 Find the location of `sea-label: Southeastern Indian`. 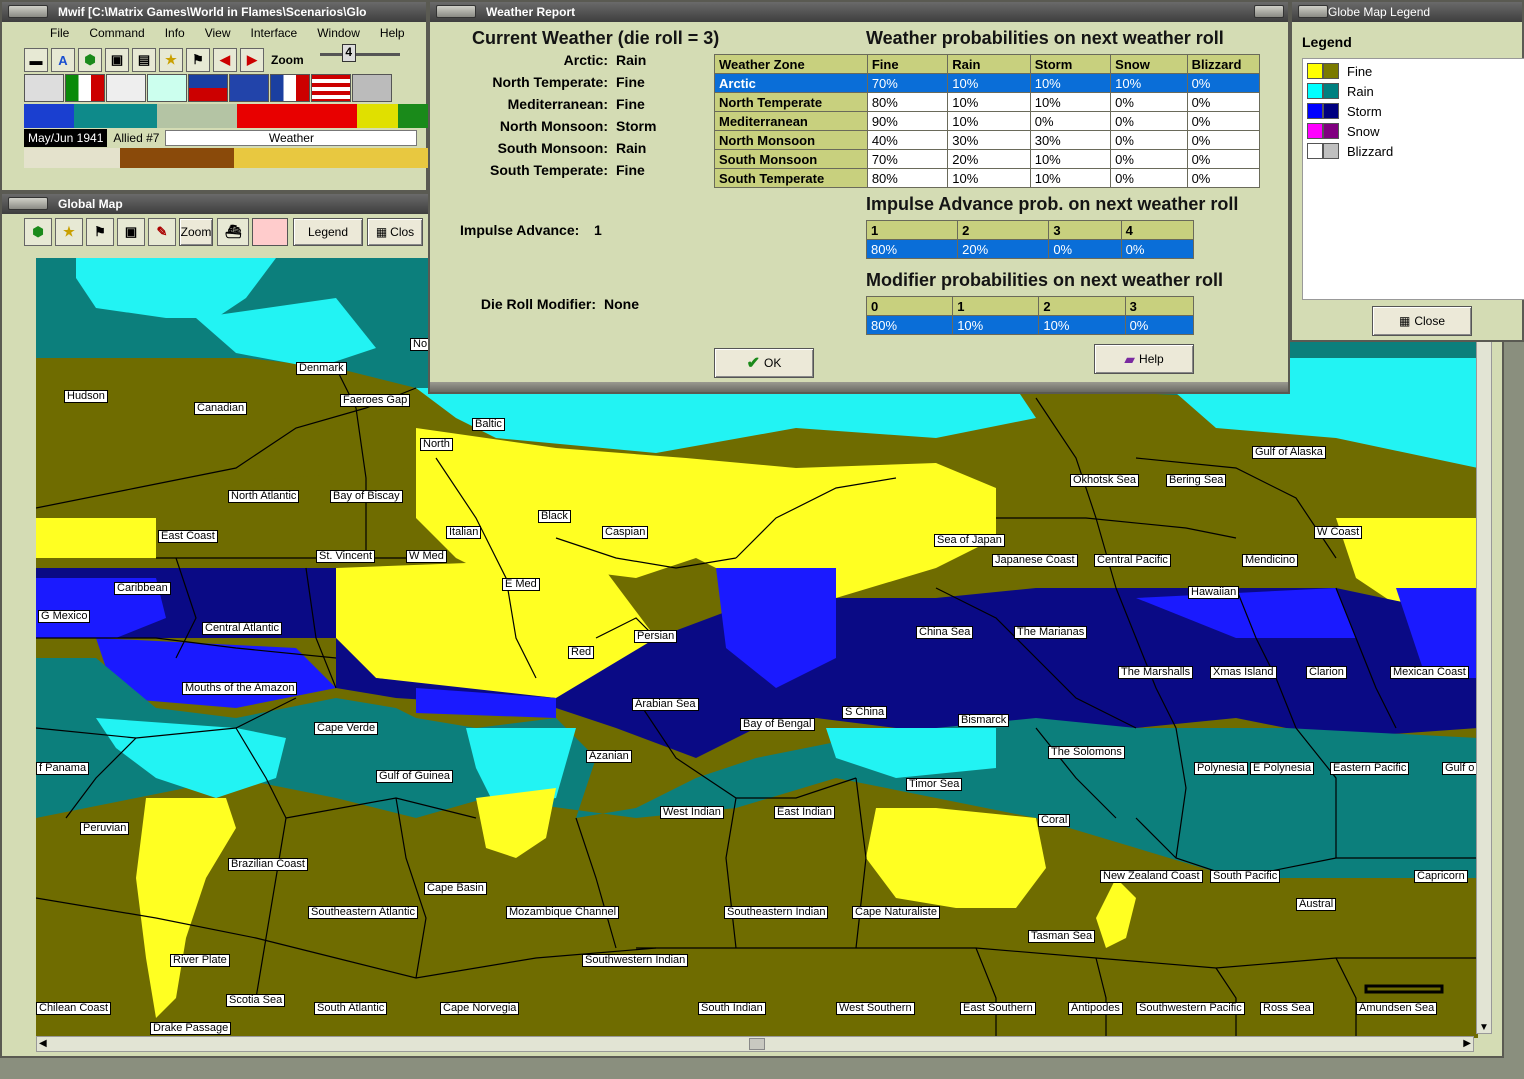

sea-label: Southeastern Indian is located at coordinates (776, 912).